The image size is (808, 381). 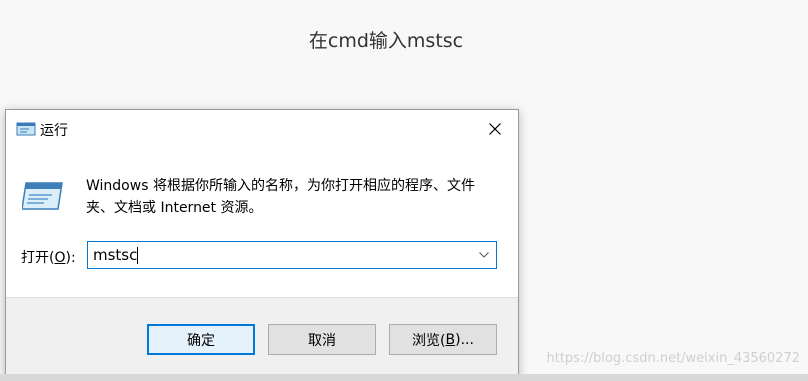 What do you see at coordinates (450, 339) in the screenshot?
I see `browse-label-accelerator: B` at bounding box center [450, 339].